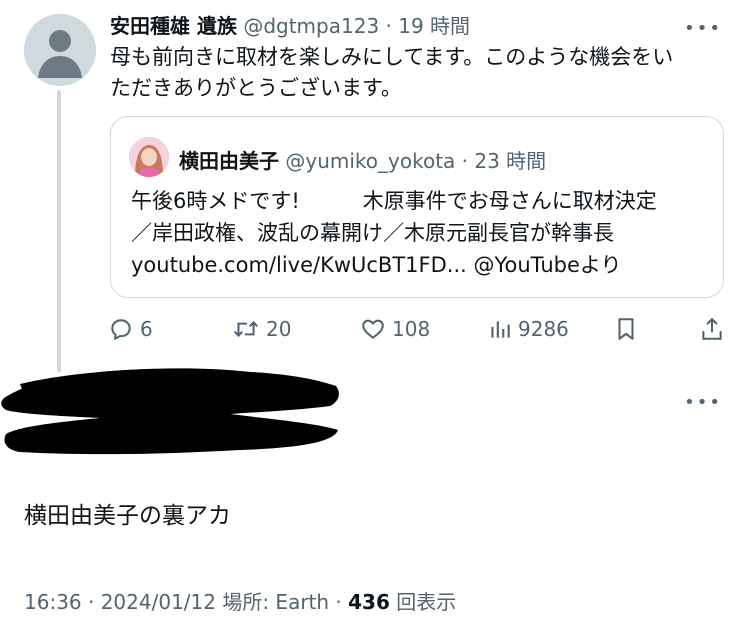  What do you see at coordinates (423, 602) in the screenshot?
I see `view-label: 回表示` at bounding box center [423, 602].